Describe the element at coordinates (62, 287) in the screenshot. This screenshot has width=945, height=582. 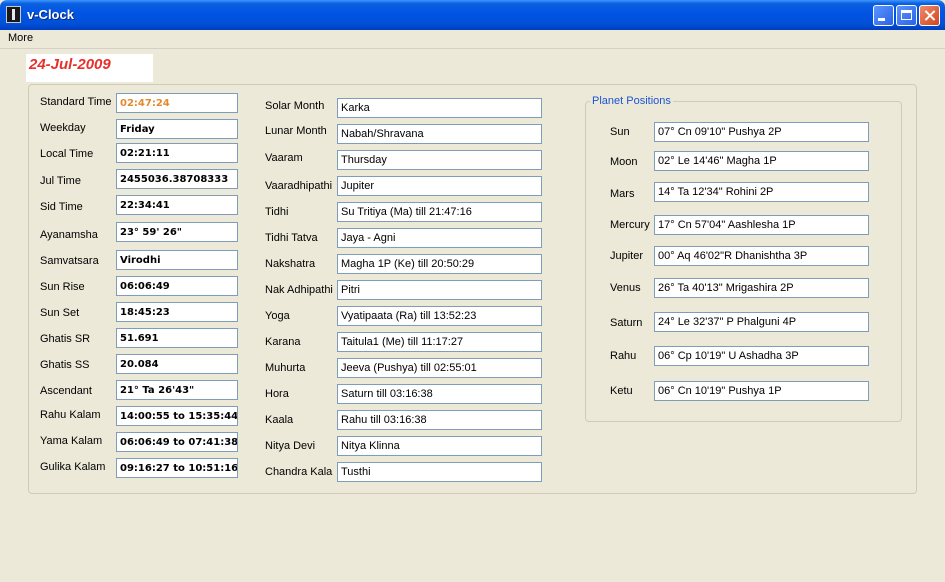
I see `sun-rise-label: Sun Rise` at that location.